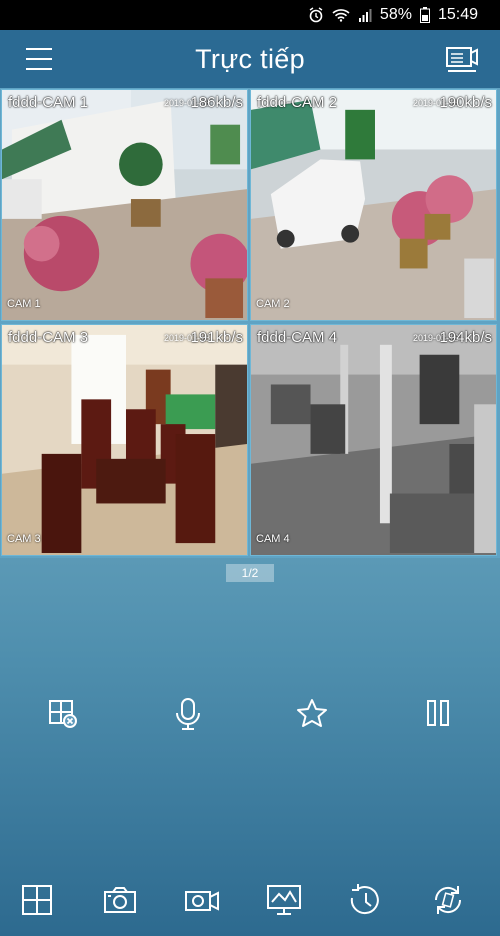  I want to click on microphone-button, so click(188, 713).